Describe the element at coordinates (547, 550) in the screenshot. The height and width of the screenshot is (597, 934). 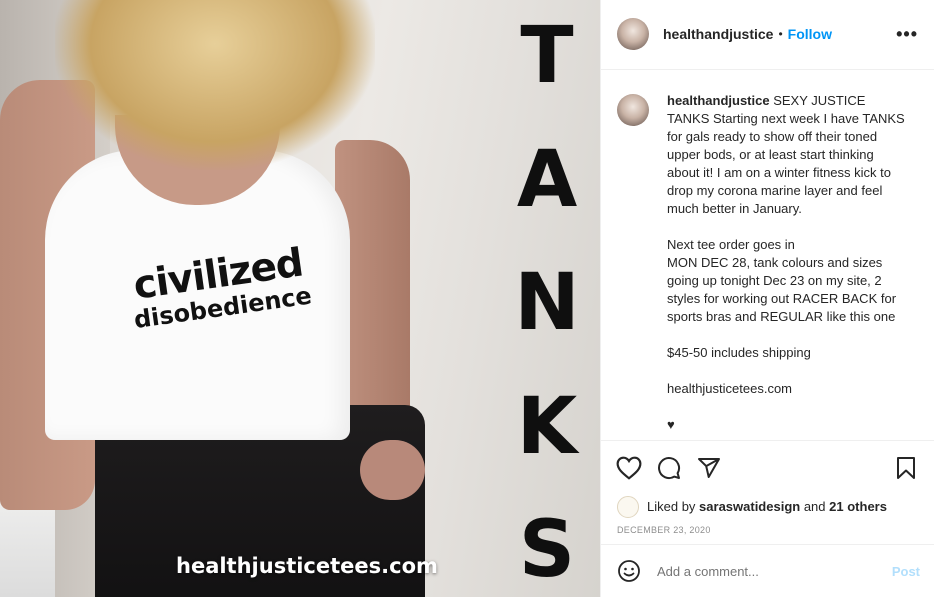
I see `tanks-letter: S` at that location.